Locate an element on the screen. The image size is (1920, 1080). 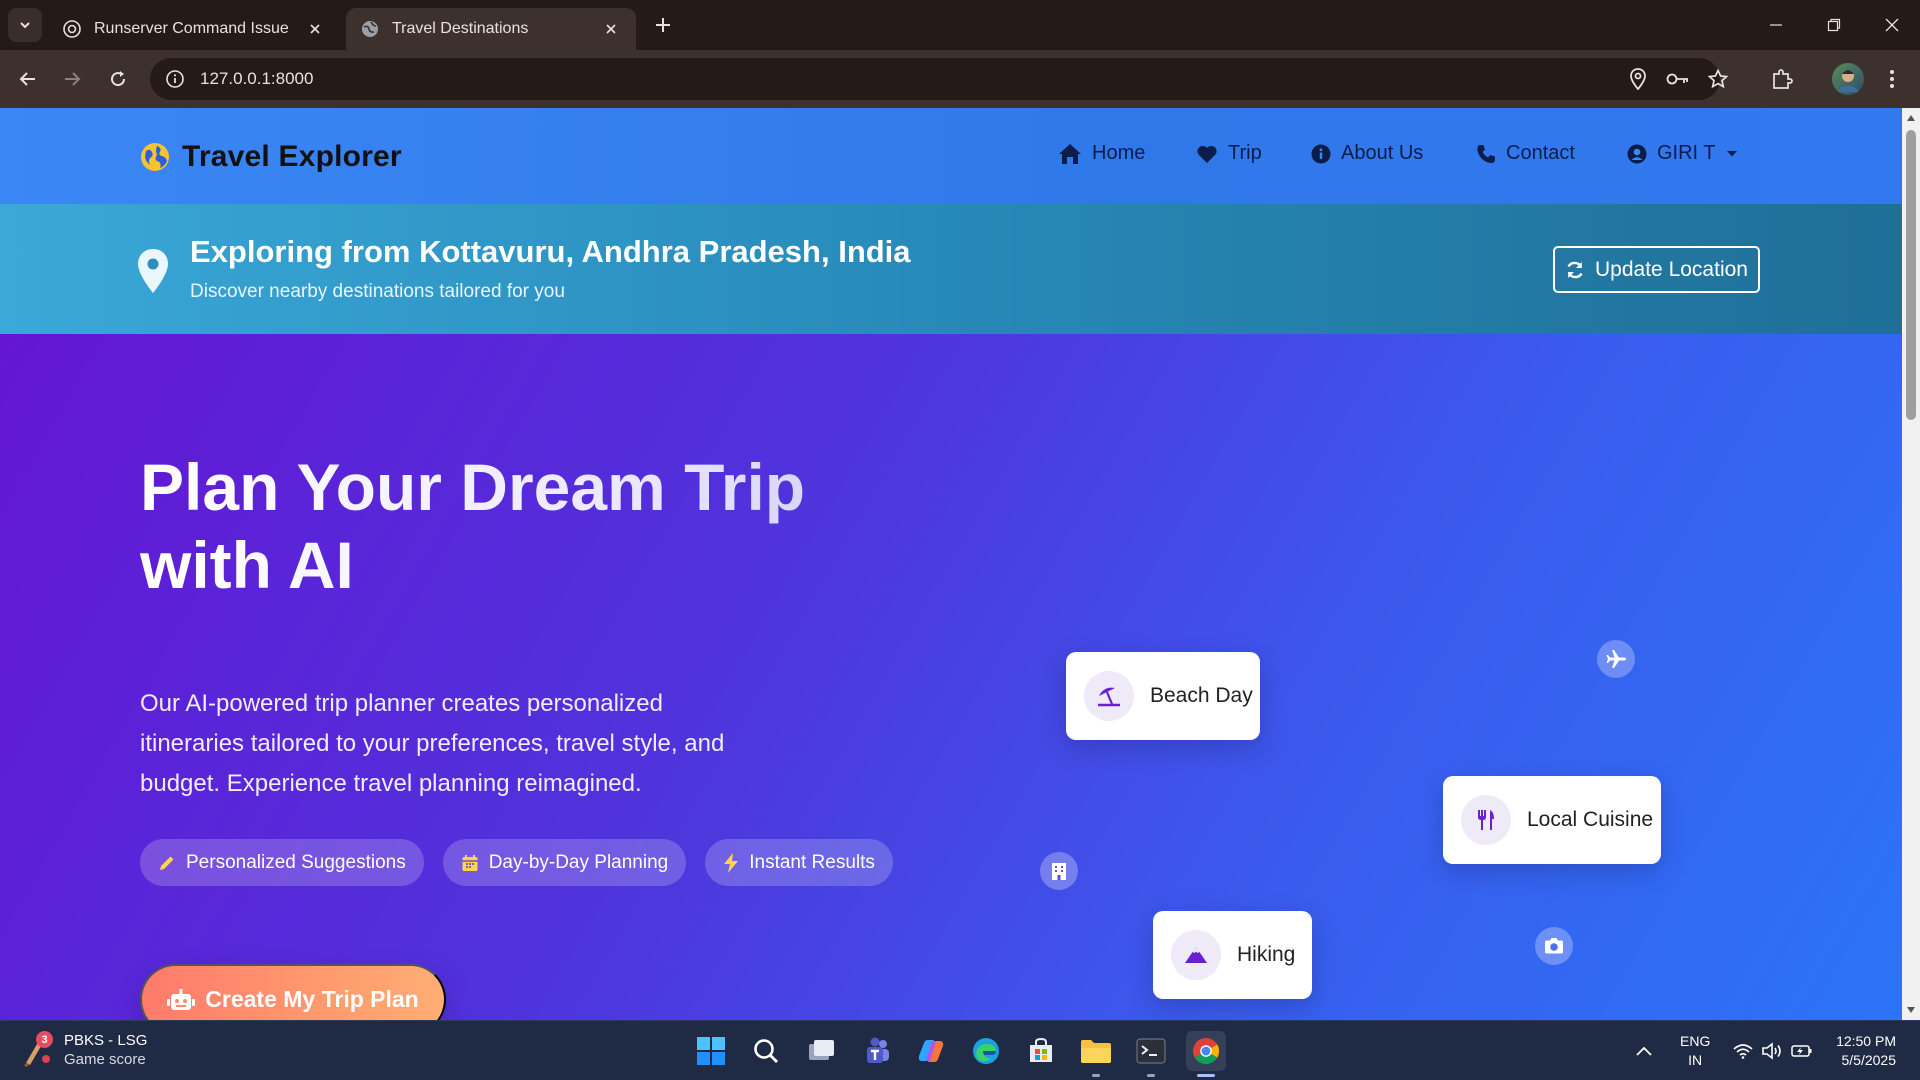
store-icon is located at coordinates (1041, 1049).